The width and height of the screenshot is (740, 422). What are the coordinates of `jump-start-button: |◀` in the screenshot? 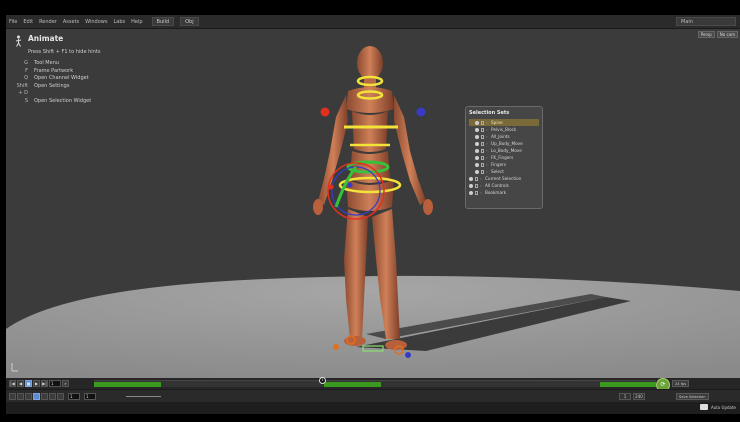 It's located at (12, 383).